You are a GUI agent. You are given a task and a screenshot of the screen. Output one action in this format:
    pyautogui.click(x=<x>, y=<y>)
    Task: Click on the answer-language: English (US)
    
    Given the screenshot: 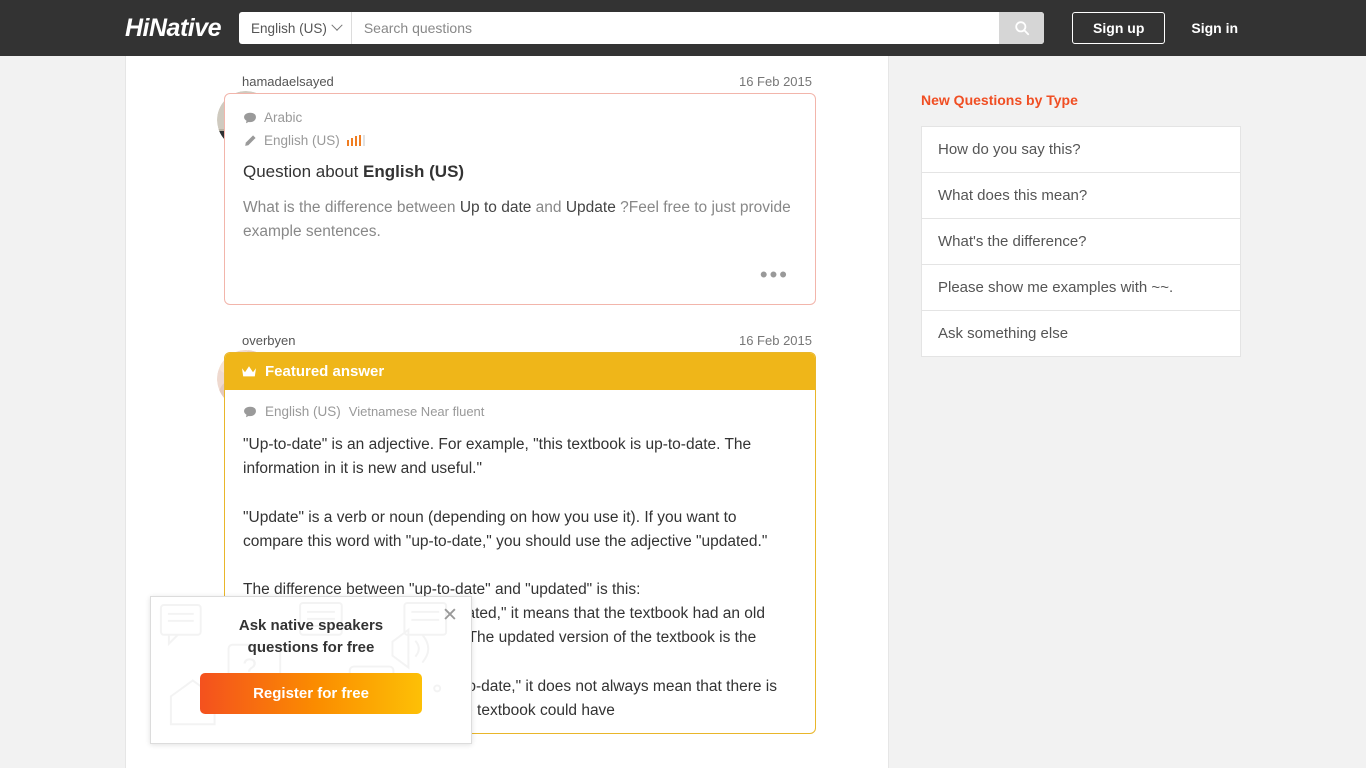 What is the action you would take?
    pyautogui.click(x=303, y=412)
    